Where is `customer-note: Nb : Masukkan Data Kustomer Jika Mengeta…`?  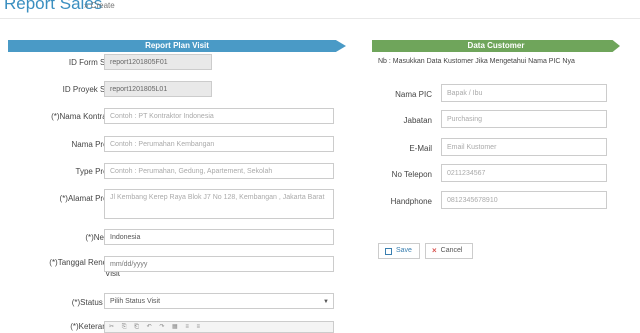 customer-note: Nb : Masukkan Data Kustomer Jika Mengeta… is located at coordinates (476, 61).